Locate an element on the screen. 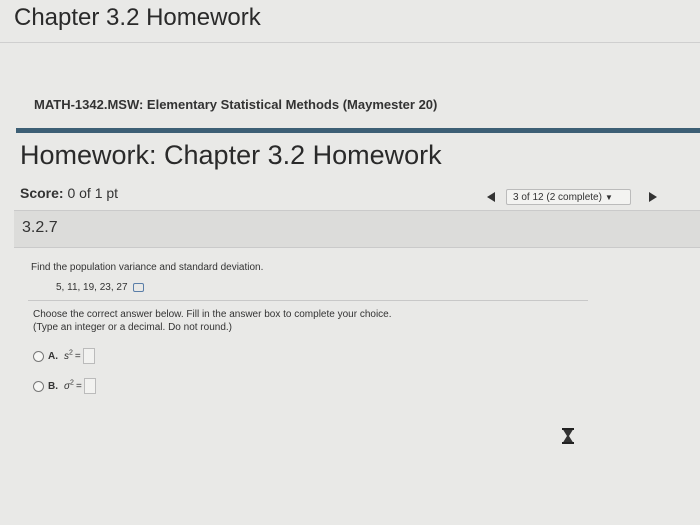 Image resolution: width=700 pixels, height=525 pixels. triangle-left-icon is located at coordinates (491, 196).